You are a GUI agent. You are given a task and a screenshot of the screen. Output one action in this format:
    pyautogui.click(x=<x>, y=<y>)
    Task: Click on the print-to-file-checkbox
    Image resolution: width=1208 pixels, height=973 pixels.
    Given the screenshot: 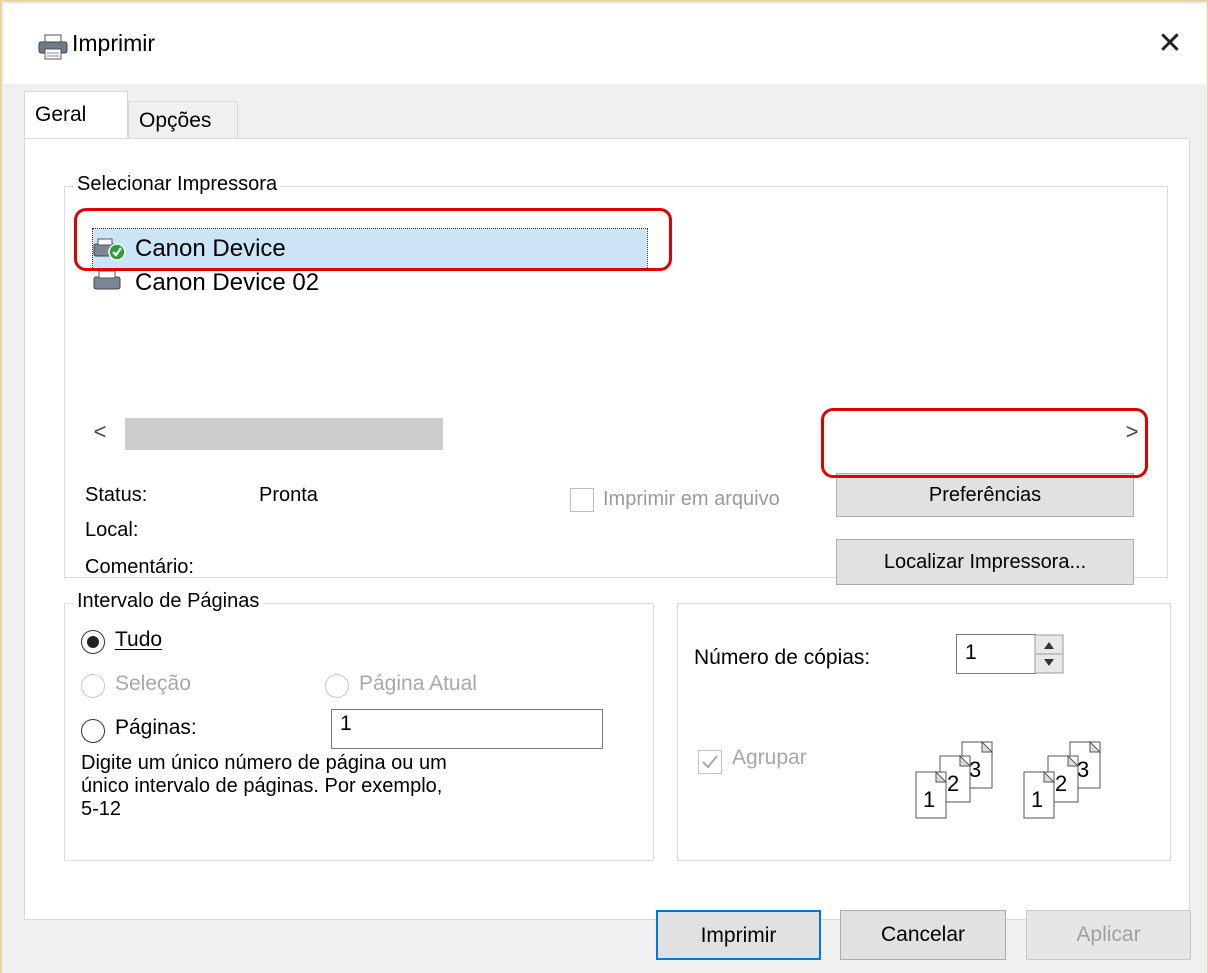 What is the action you would take?
    pyautogui.click(x=582, y=500)
    